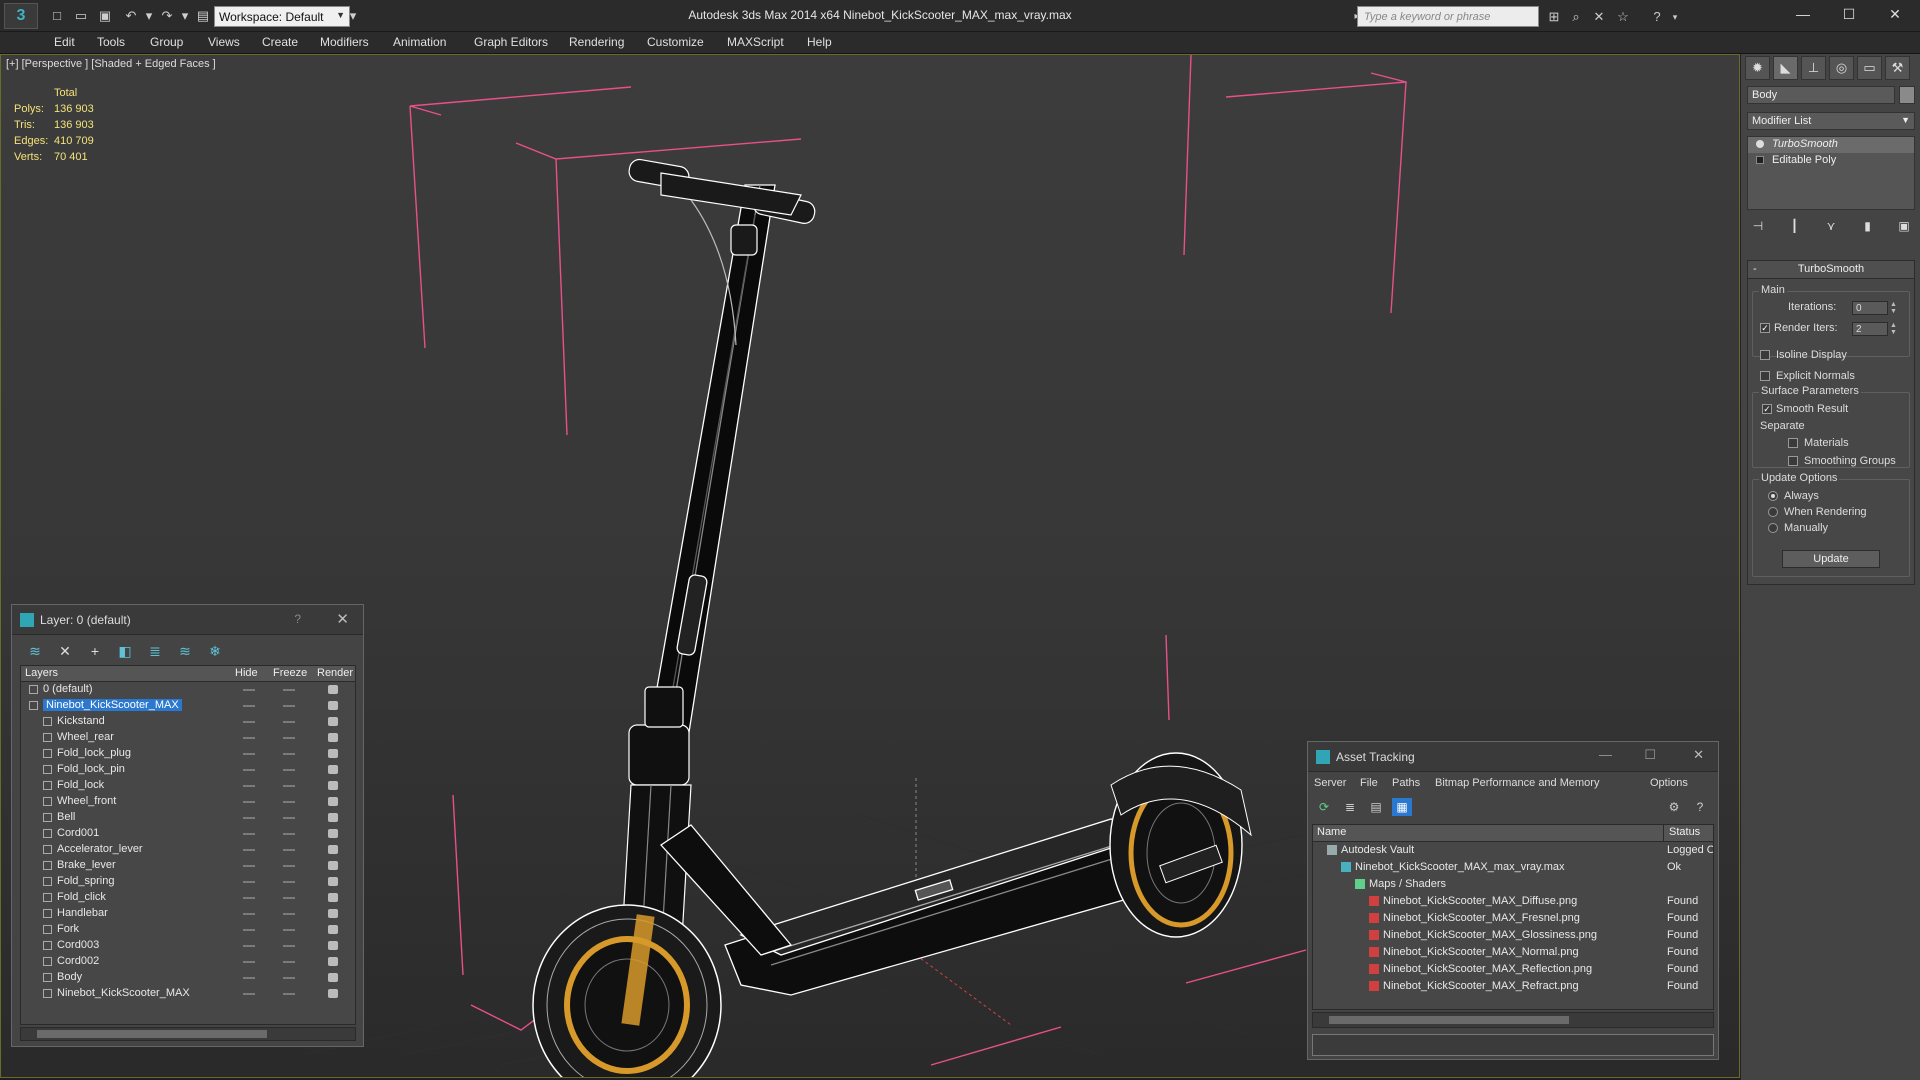 The height and width of the screenshot is (1080, 1920). Describe the element at coordinates (1684, 832) in the screenshot. I see `column-status: Status` at that location.